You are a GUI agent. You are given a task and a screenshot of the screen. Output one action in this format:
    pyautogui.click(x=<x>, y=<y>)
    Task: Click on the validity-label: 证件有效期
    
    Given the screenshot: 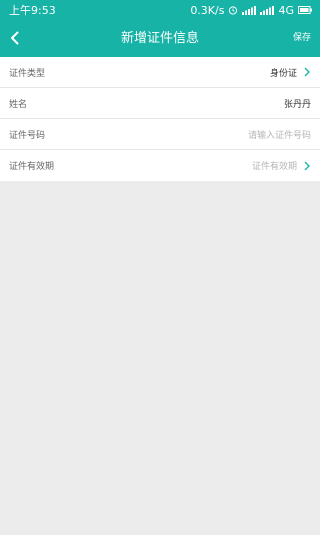 What is the action you would take?
    pyautogui.click(x=32, y=167)
    